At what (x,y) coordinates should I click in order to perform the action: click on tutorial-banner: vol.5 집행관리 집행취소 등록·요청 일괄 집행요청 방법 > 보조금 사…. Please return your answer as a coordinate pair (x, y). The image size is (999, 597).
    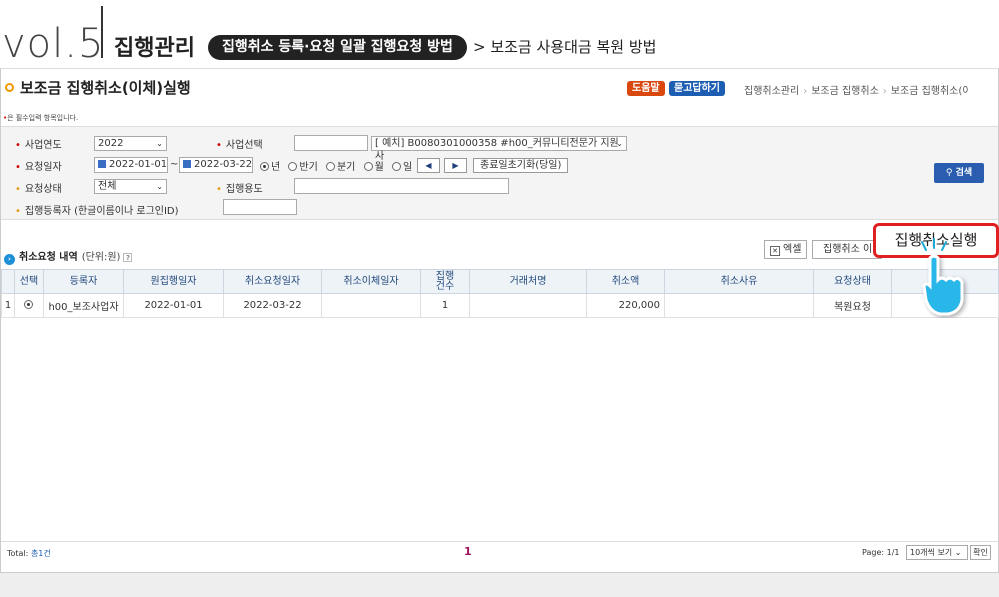
    Looking at the image, I should click on (499, 34).